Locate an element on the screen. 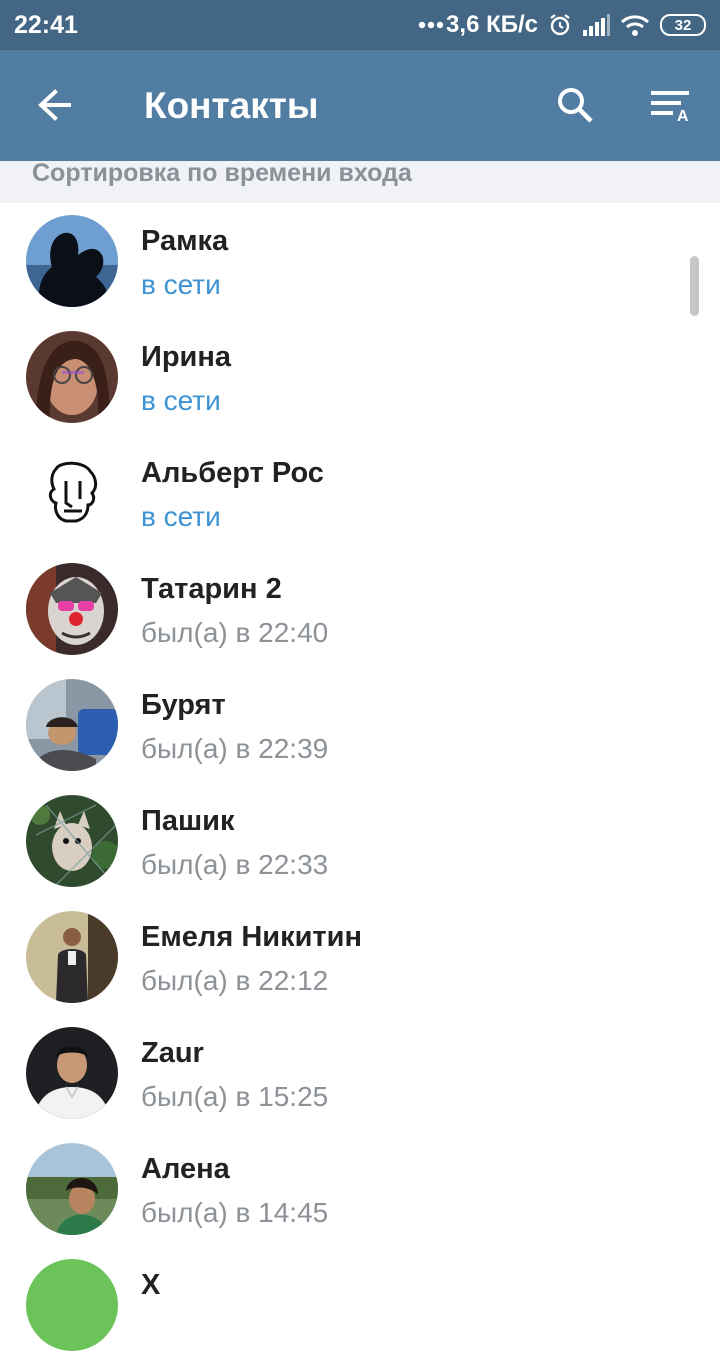  search-icon is located at coordinates (575, 105).